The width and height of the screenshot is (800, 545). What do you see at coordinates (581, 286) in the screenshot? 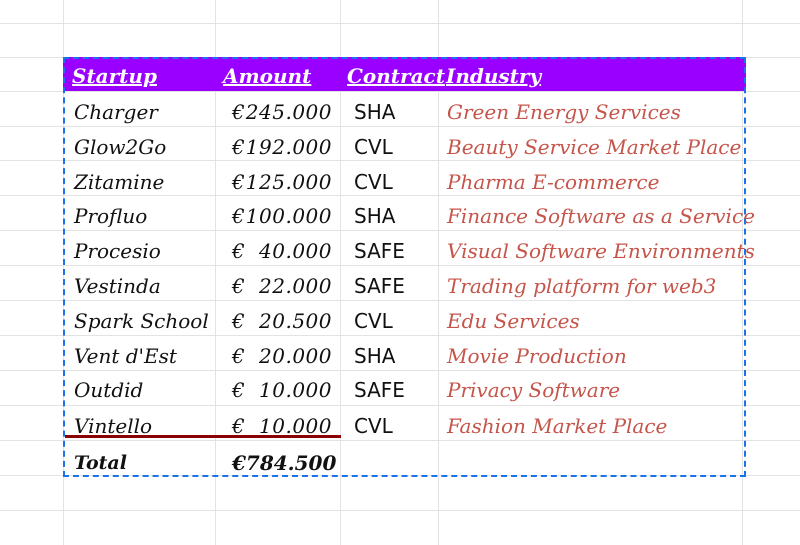
I see `industry-cell: Trading platform for web3` at bounding box center [581, 286].